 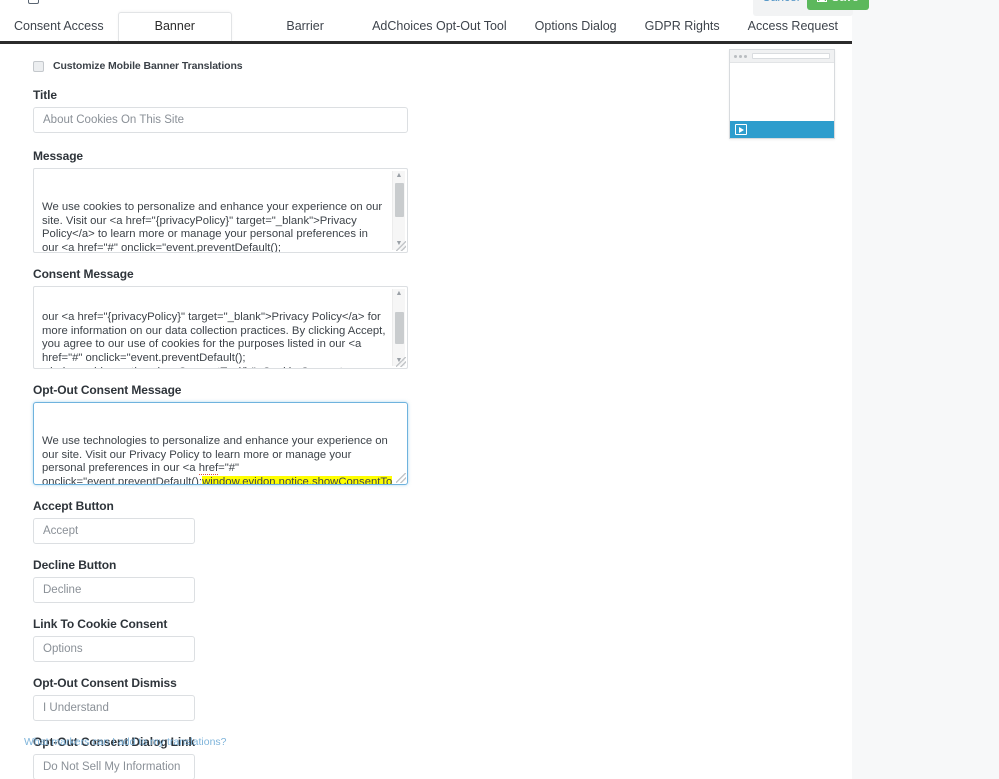 I want to click on link-cookie-consent-input, so click(x=114, y=649).